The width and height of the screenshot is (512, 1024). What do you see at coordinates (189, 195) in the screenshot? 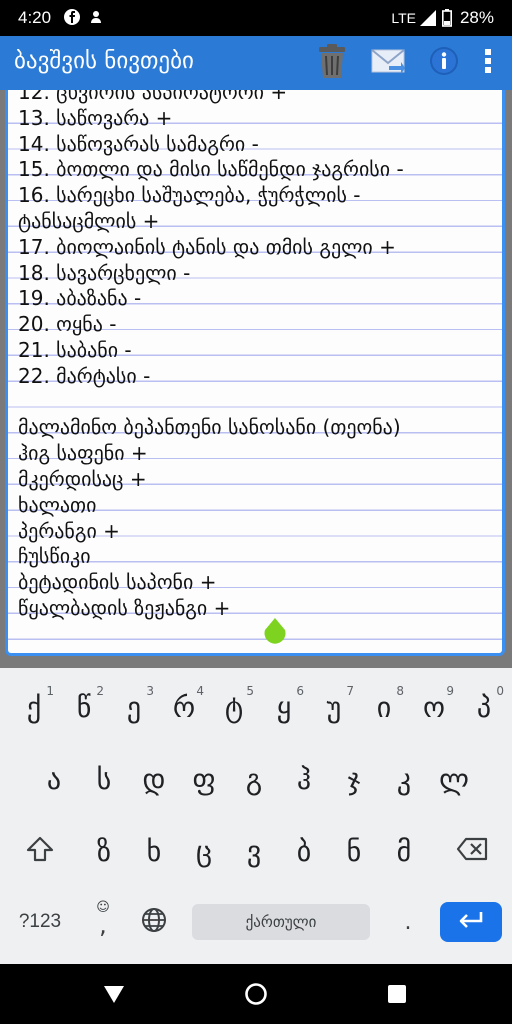
I see `note-line: 16. სარეცხი საშუალება, ჭურჭლის -` at bounding box center [189, 195].